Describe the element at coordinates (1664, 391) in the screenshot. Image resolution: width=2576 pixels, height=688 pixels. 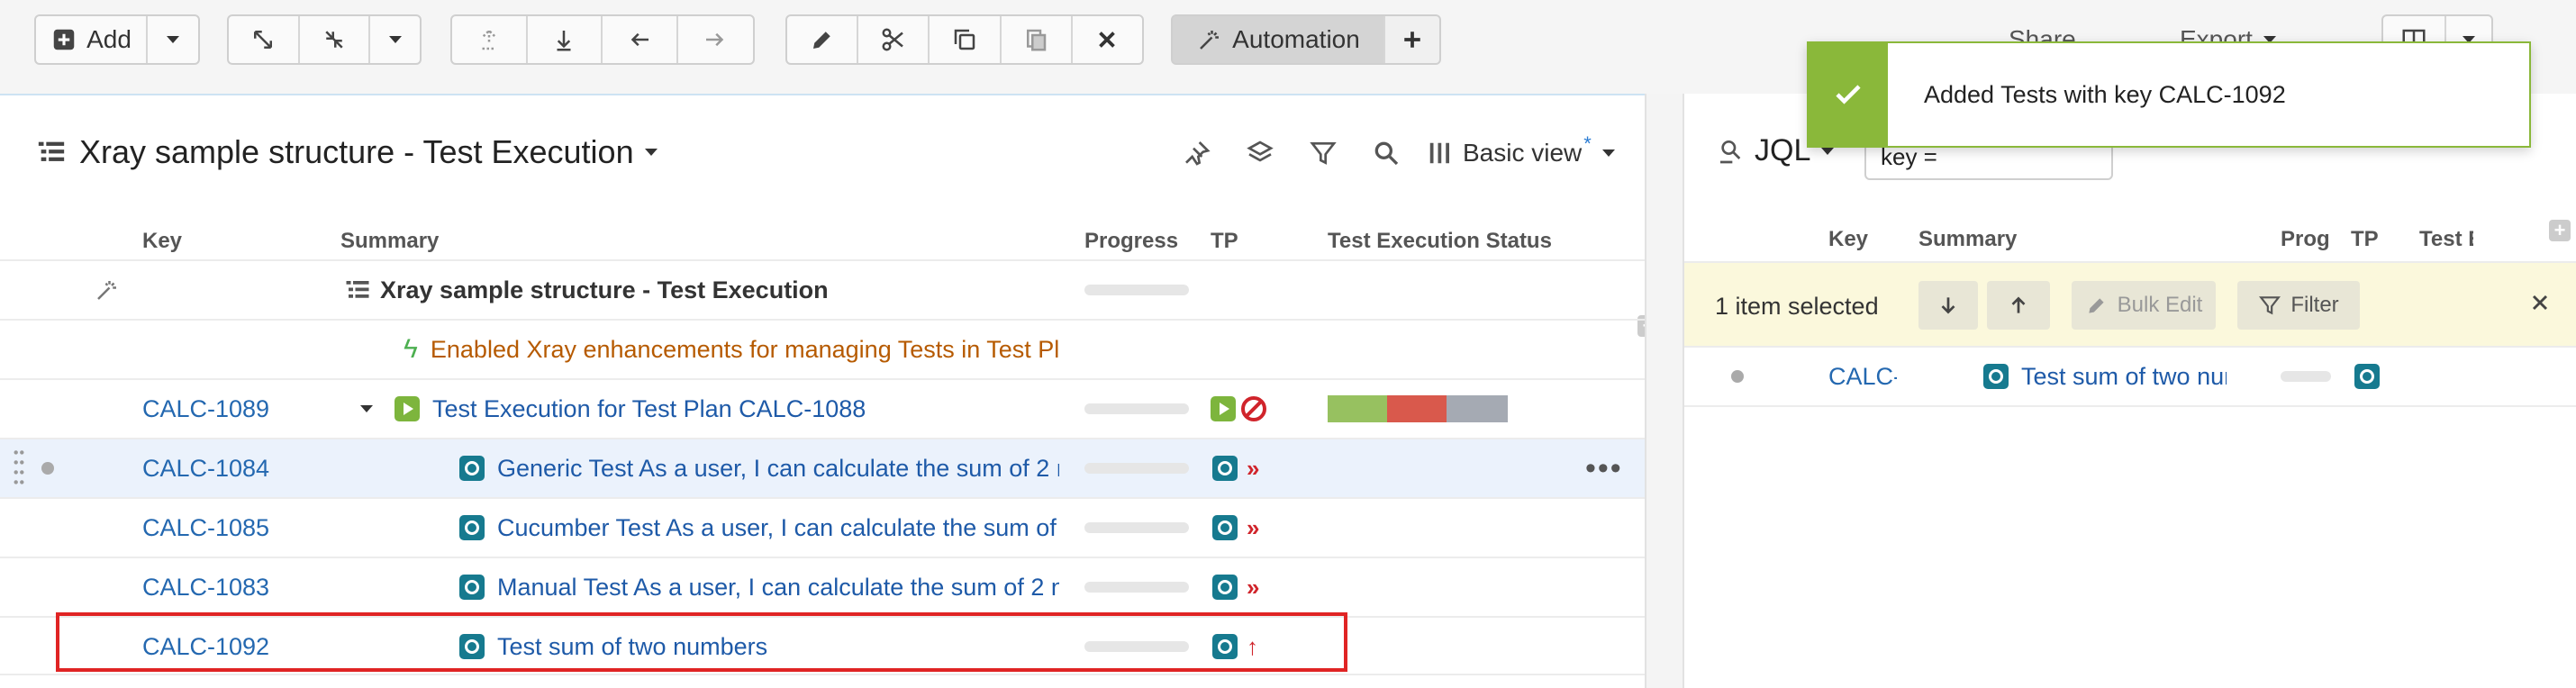
I see `panel-divider` at that location.